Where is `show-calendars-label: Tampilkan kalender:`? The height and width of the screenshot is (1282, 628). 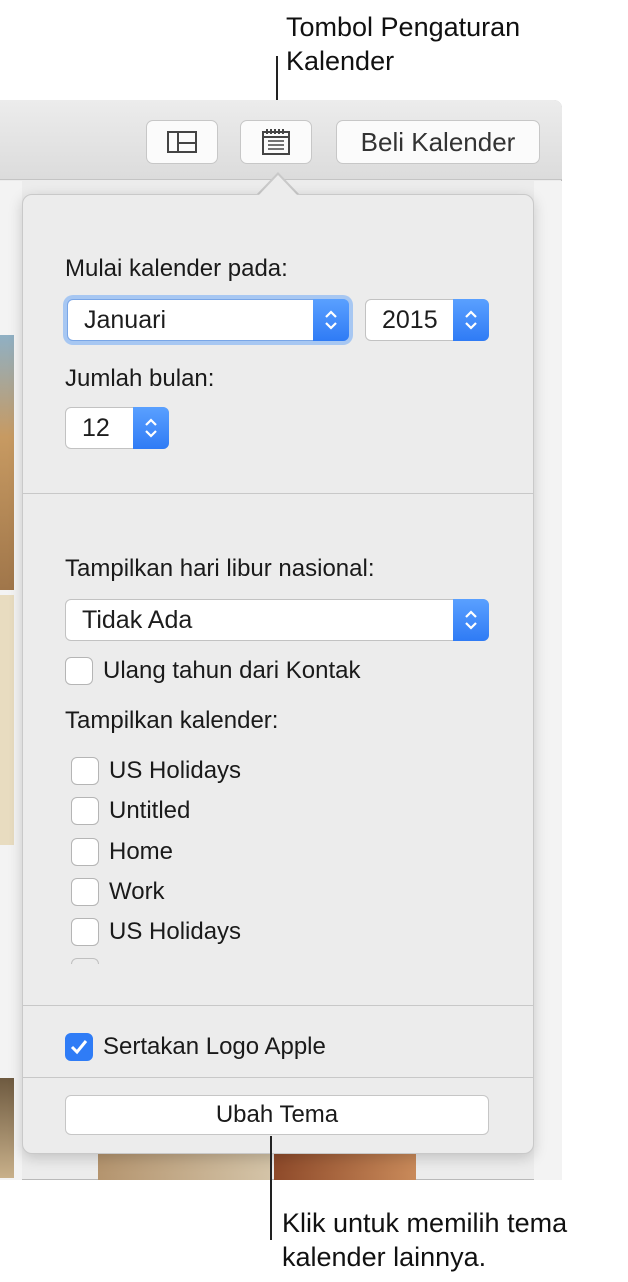 show-calendars-label: Tampilkan kalender: is located at coordinates (172, 720).